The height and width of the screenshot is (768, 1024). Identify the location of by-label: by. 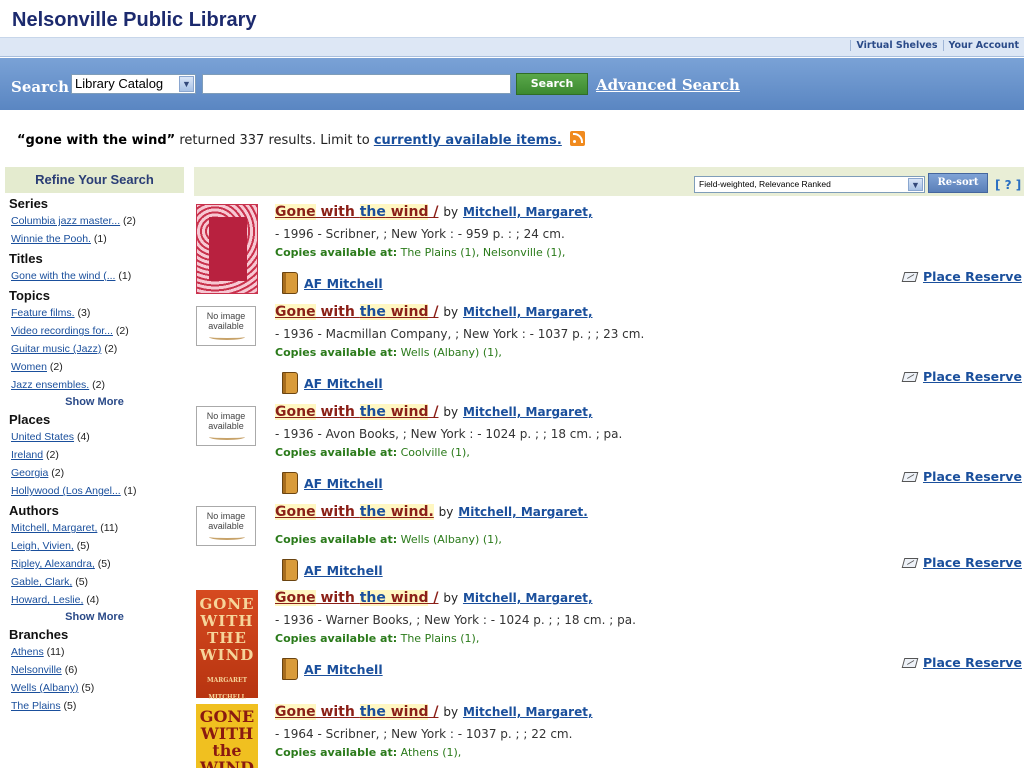
(451, 212).